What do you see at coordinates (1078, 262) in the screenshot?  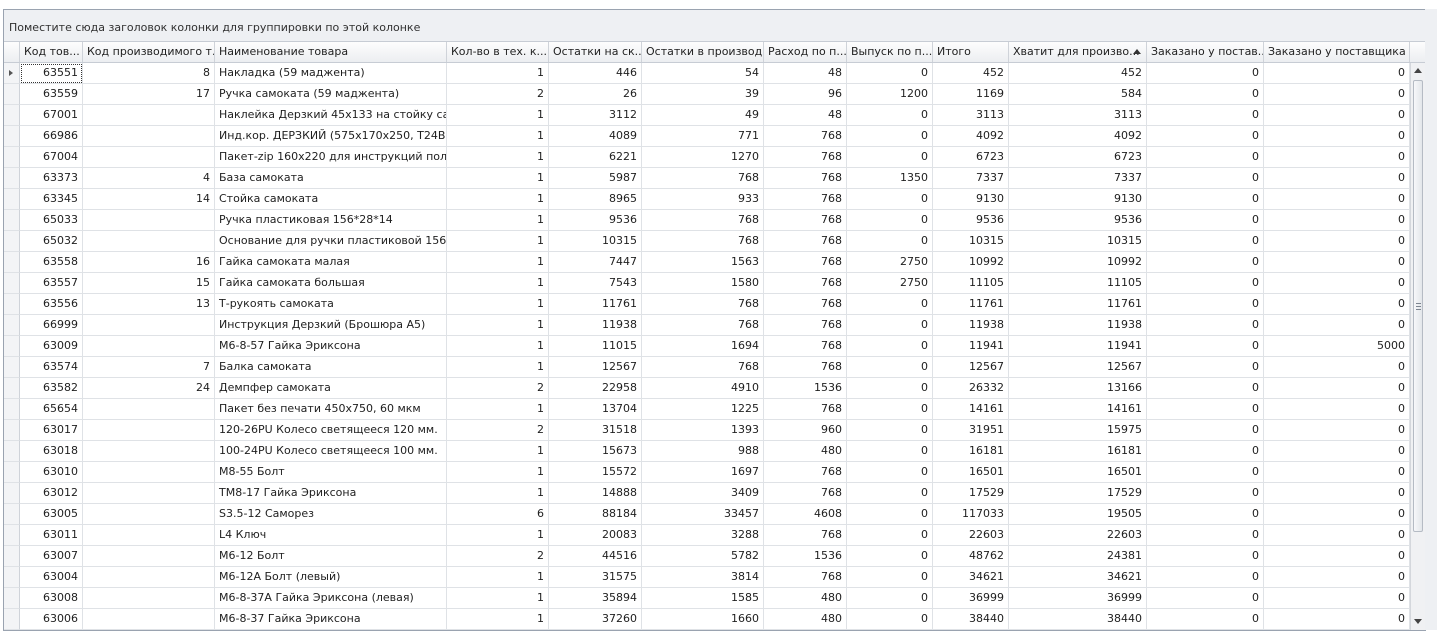 I see `col-enough-for-cell: 10992` at bounding box center [1078, 262].